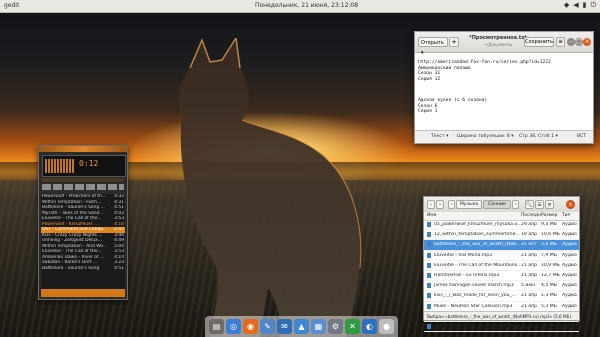 The image size is (600, 337). Describe the element at coordinates (515, 204) in the screenshot. I see `breadcrumb-right: ›` at that location.